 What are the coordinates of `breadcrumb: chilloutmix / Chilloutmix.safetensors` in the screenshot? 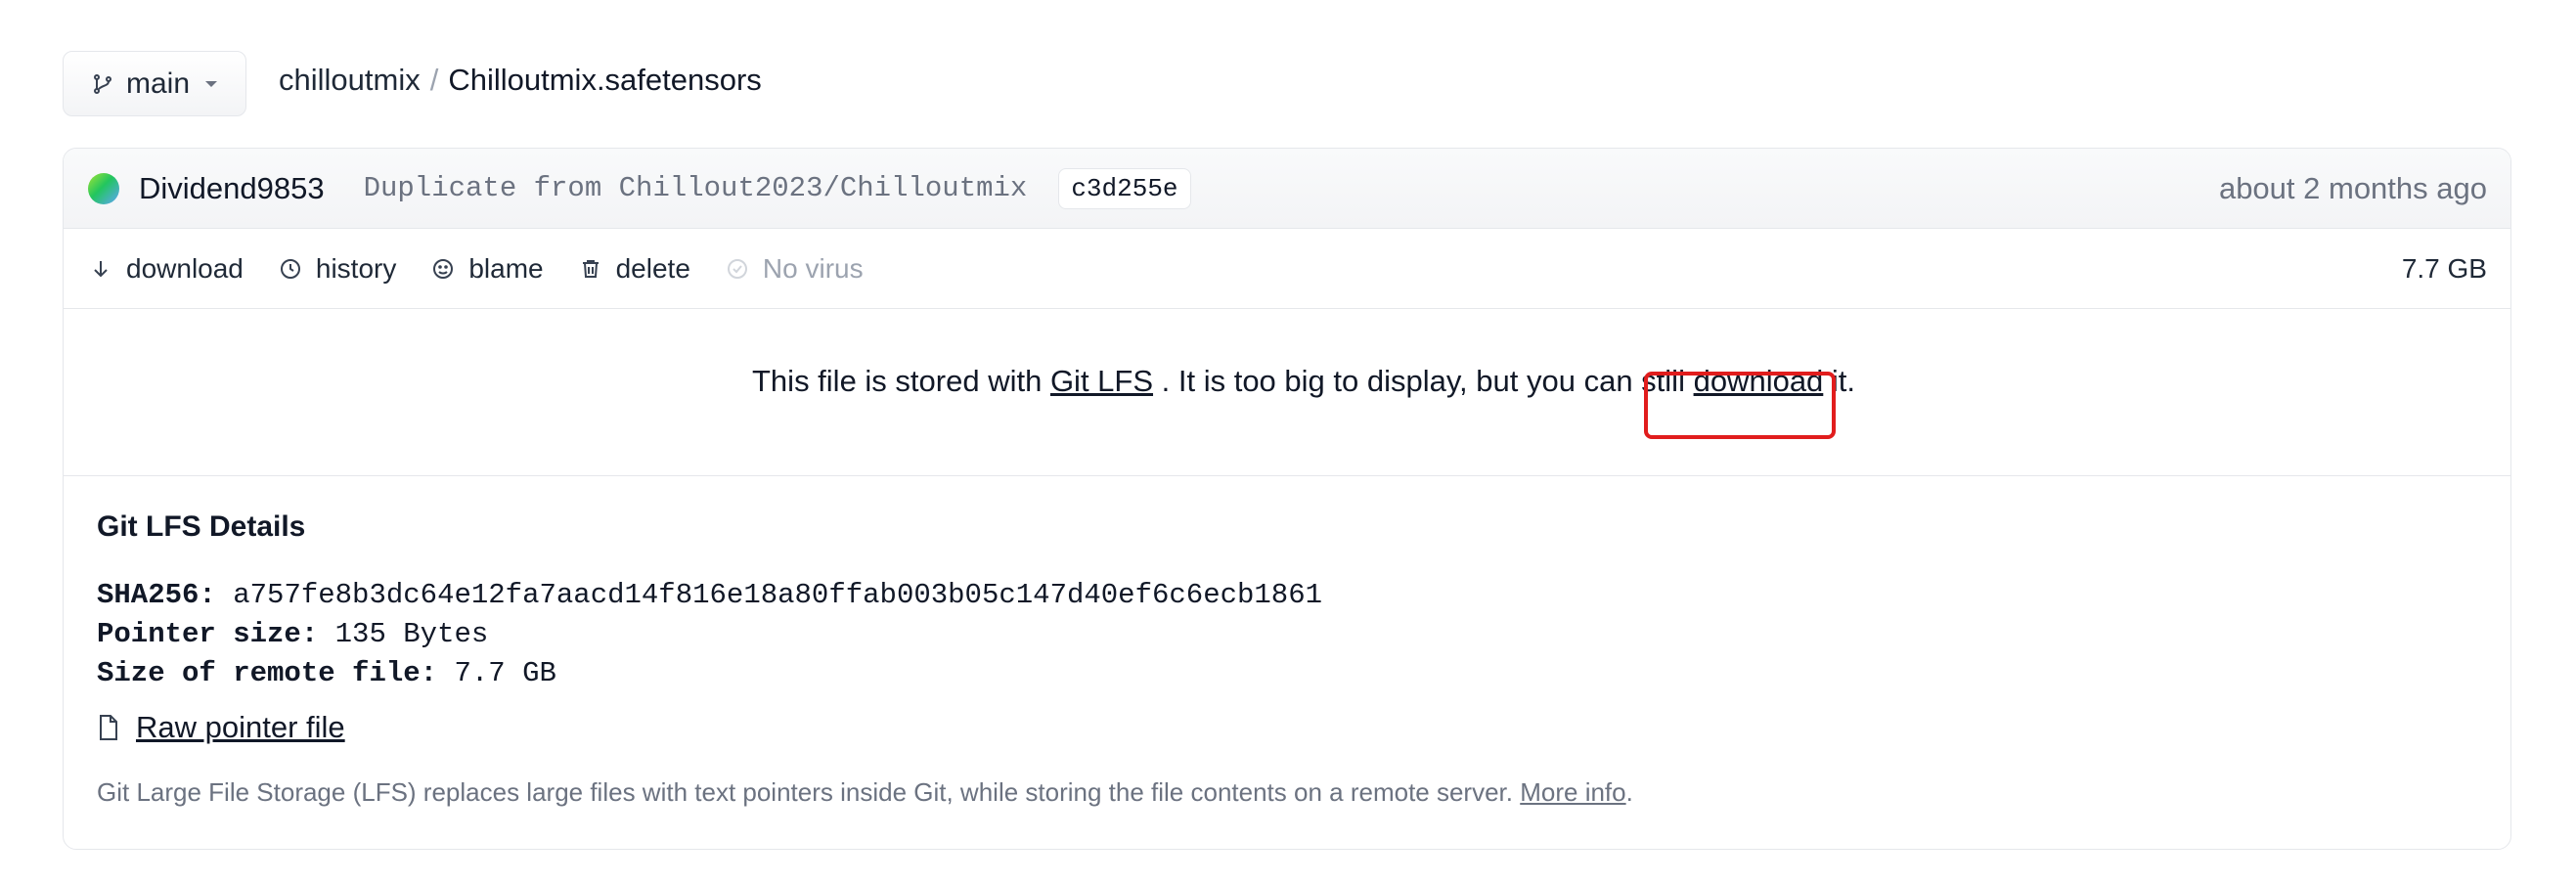 It's located at (520, 80).